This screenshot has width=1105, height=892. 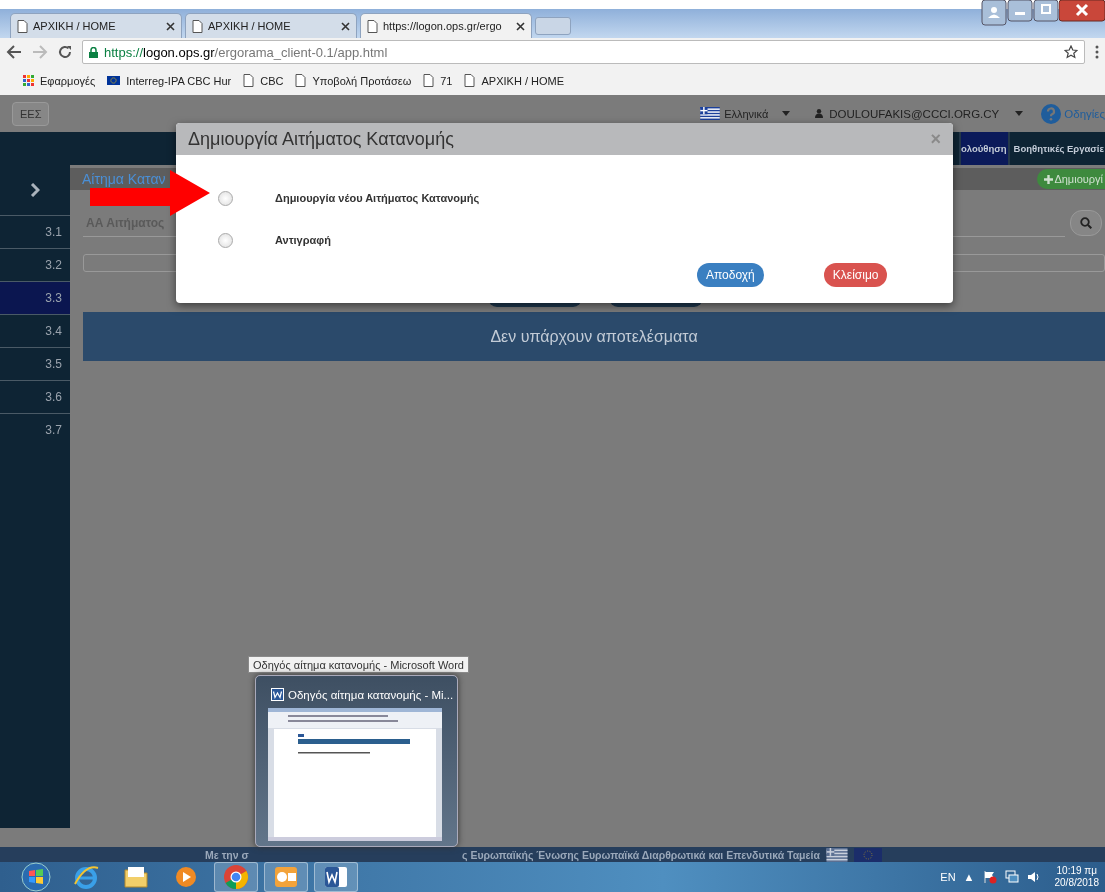 I want to click on bookmark: CBC, so click(x=263, y=80).